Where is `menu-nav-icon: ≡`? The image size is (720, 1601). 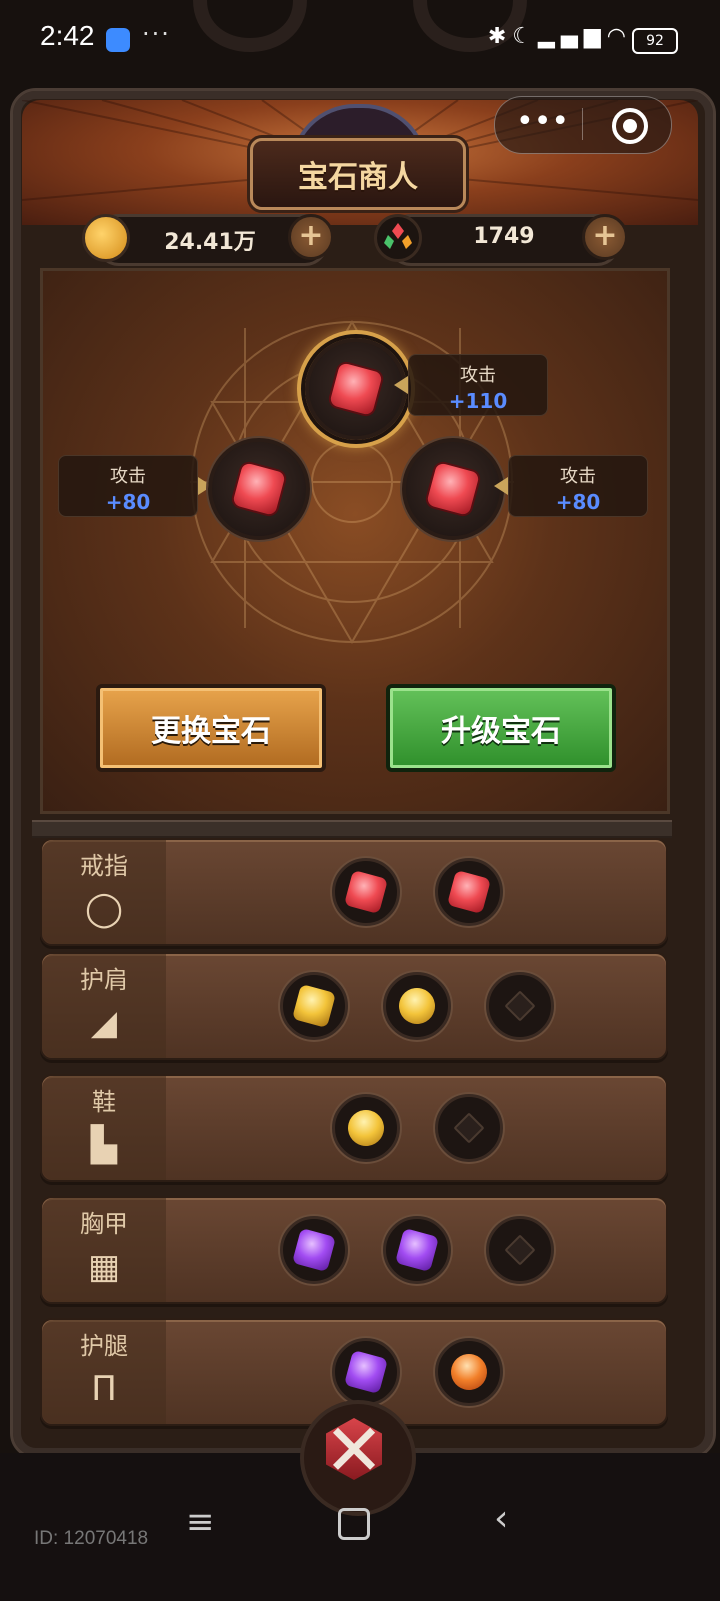 menu-nav-icon: ≡ is located at coordinates (200, 1522).